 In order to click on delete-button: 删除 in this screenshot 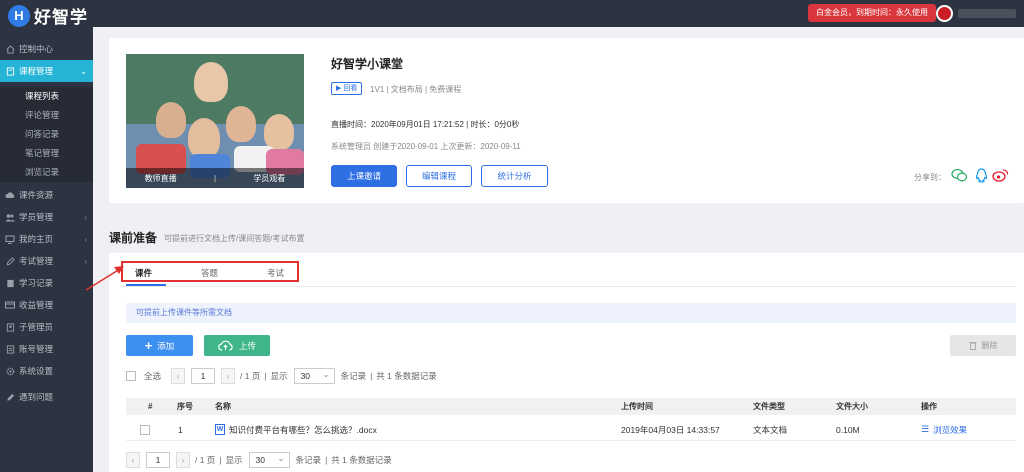, I will do `click(983, 345)`.